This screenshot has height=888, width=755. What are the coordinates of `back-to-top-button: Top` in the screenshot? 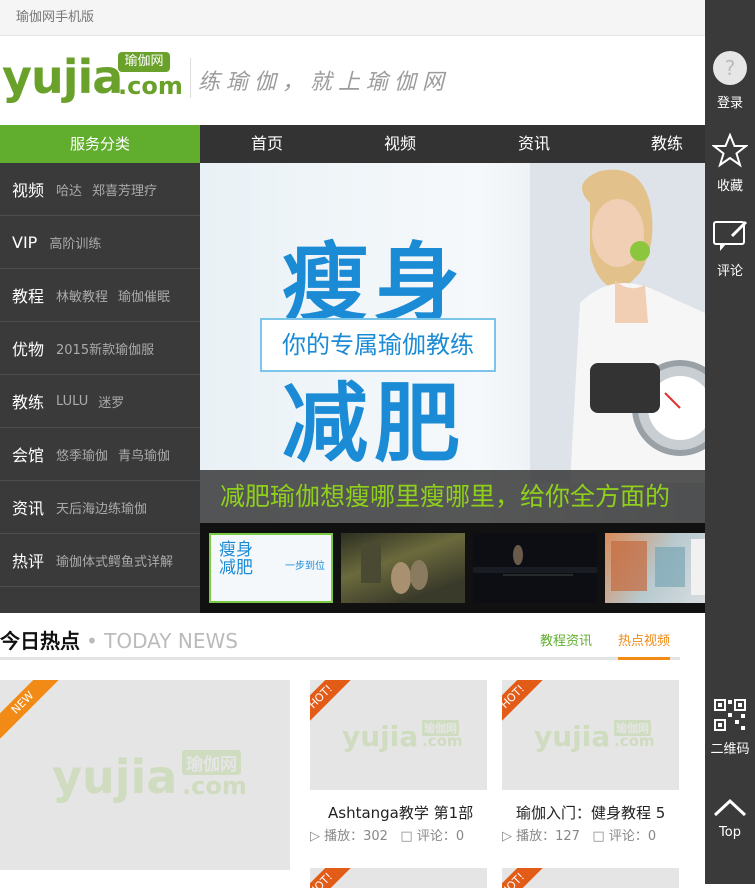 It's located at (730, 817).